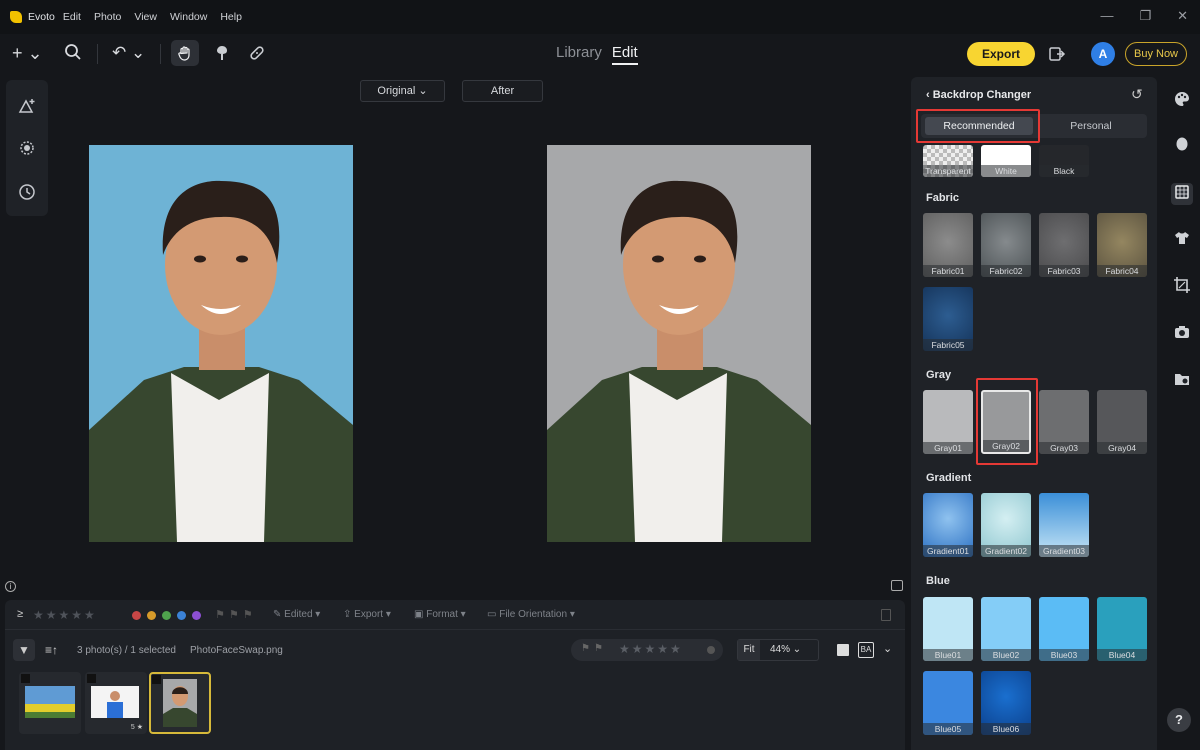  What do you see at coordinates (221, 343) in the screenshot?
I see `original-photo` at bounding box center [221, 343].